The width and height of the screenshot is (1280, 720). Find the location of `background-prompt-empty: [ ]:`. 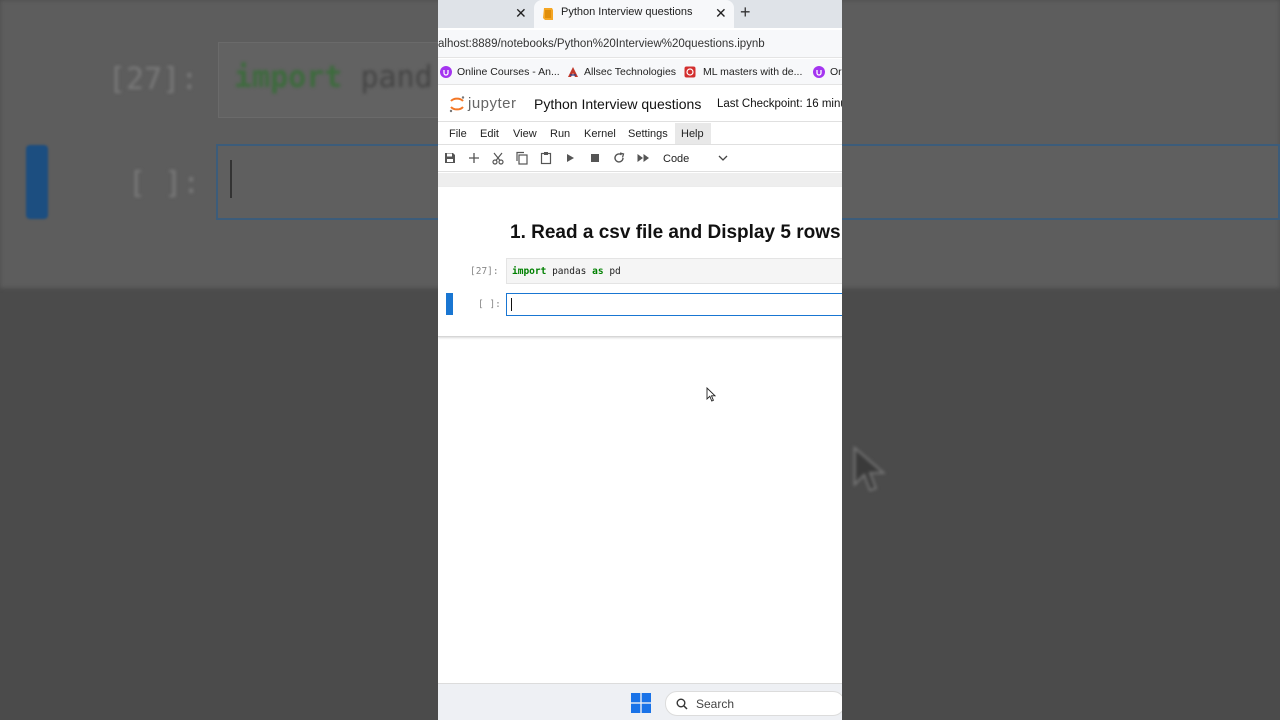

background-prompt-empty: [ ]: is located at coordinates (164, 183).